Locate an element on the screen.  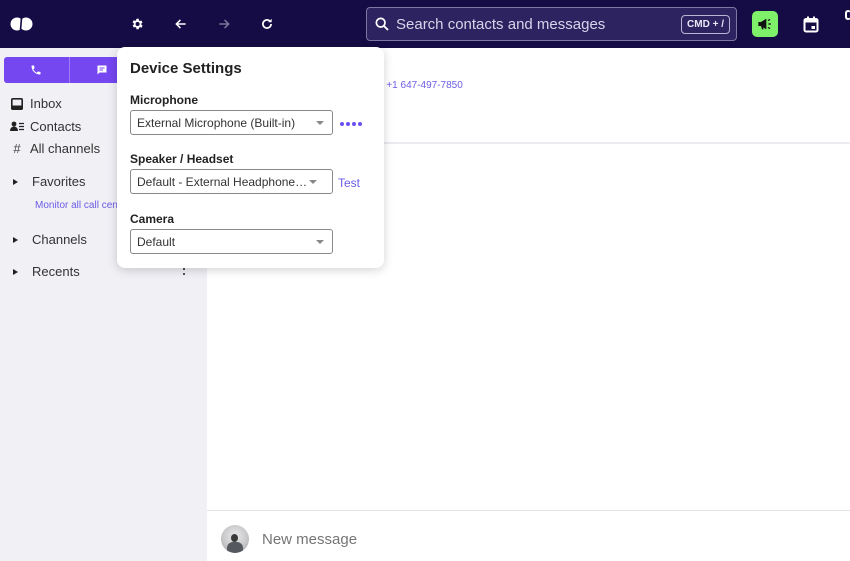
app-logo is located at coordinates (22, 24).